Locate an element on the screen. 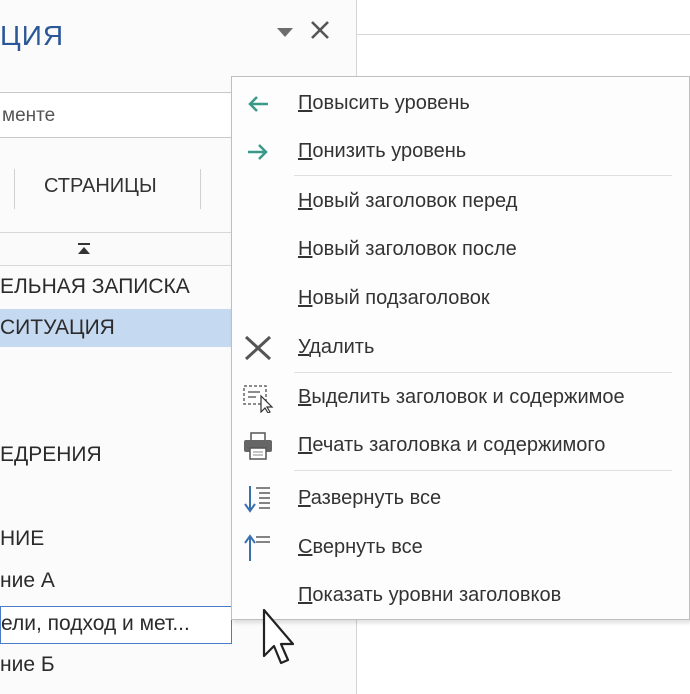  menu-item-delete: Удалить is located at coordinates (461, 347).